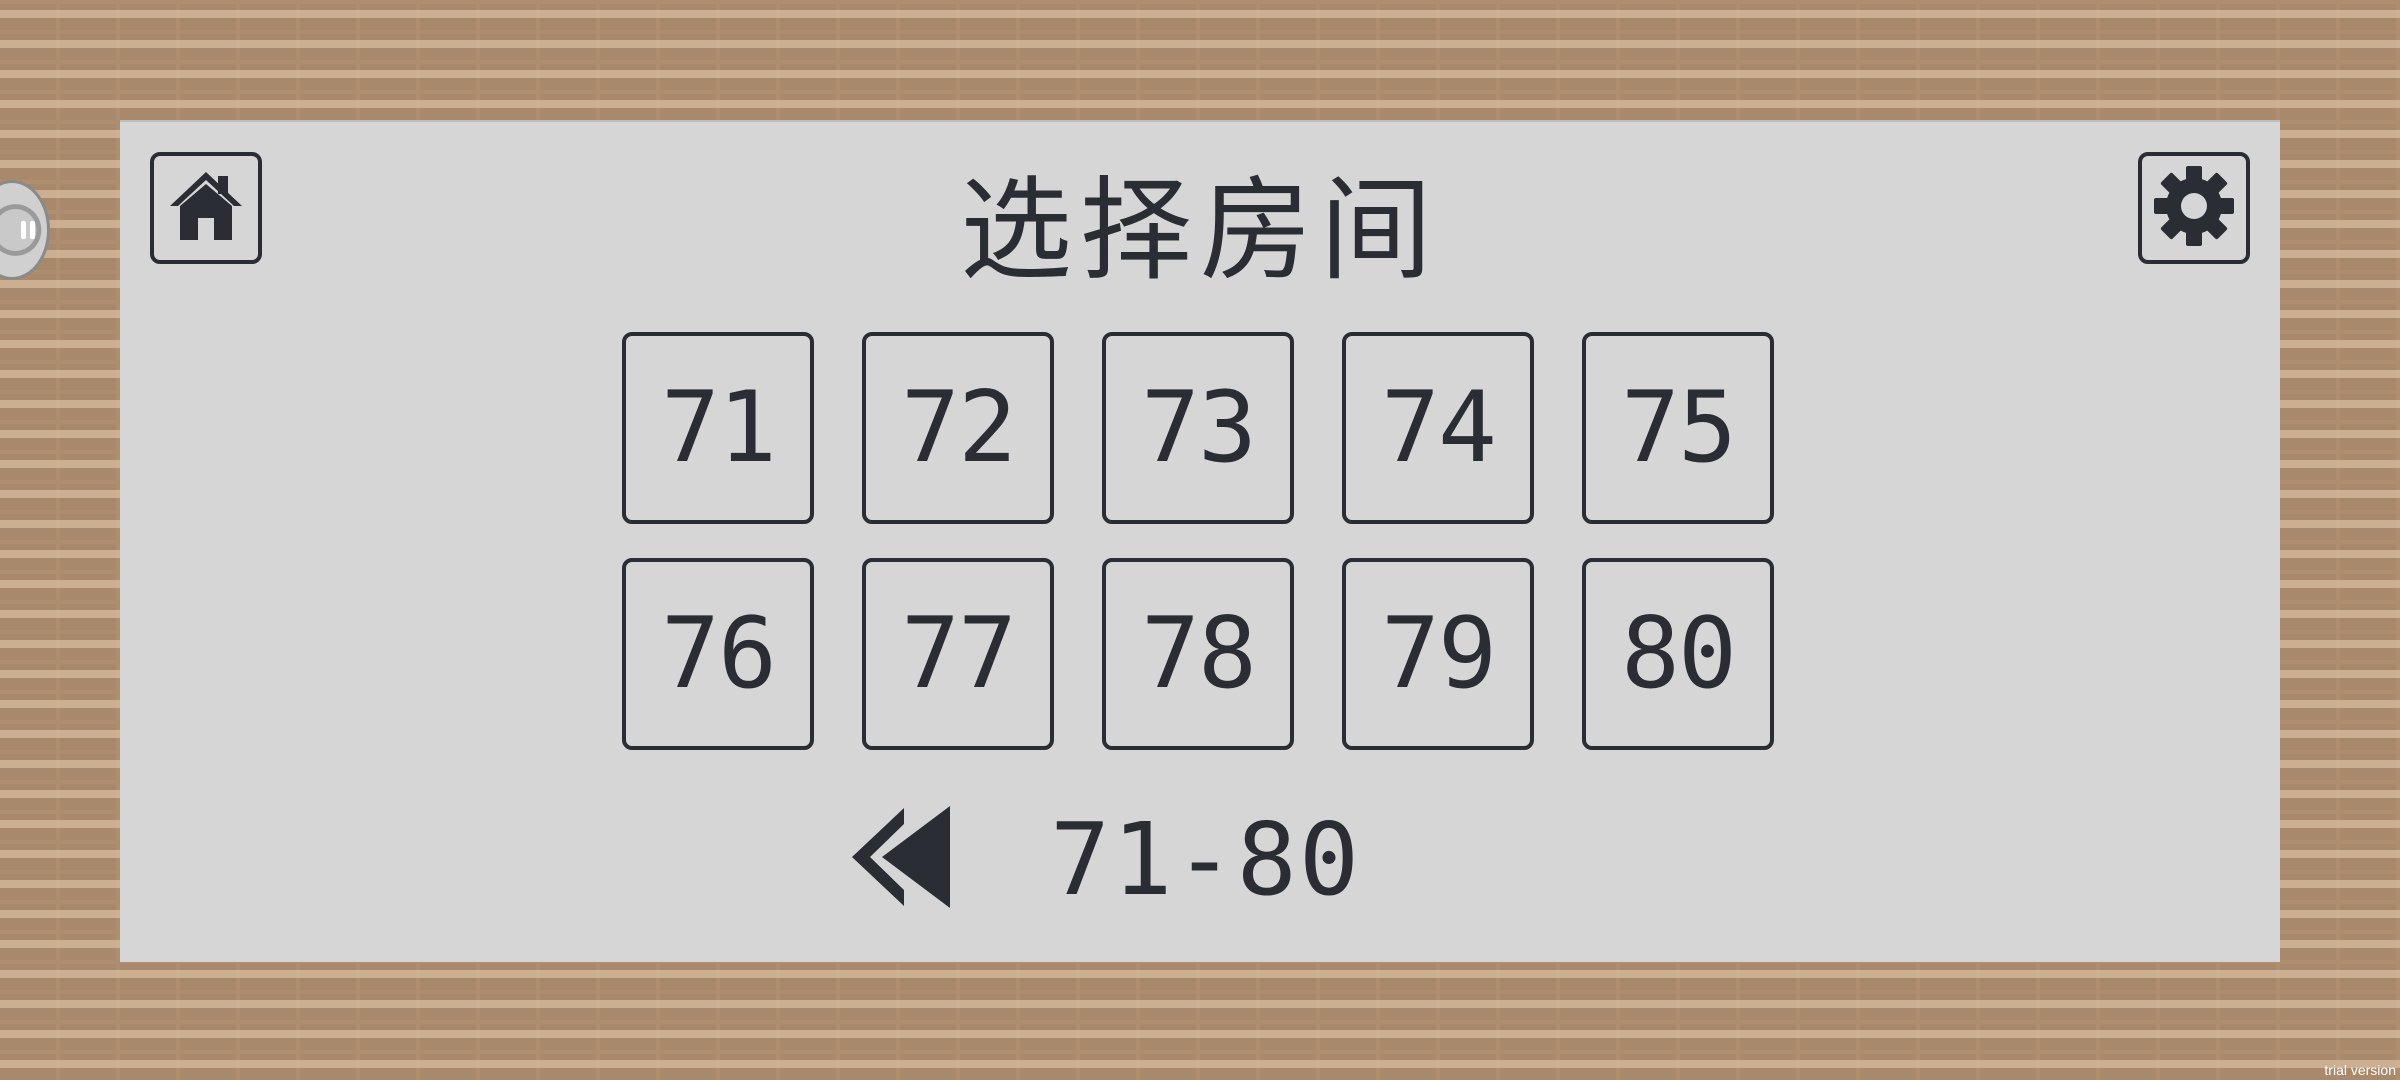 The width and height of the screenshot is (2400, 1080). Describe the element at coordinates (718, 654) in the screenshot. I see `room-button-76: 76` at that location.